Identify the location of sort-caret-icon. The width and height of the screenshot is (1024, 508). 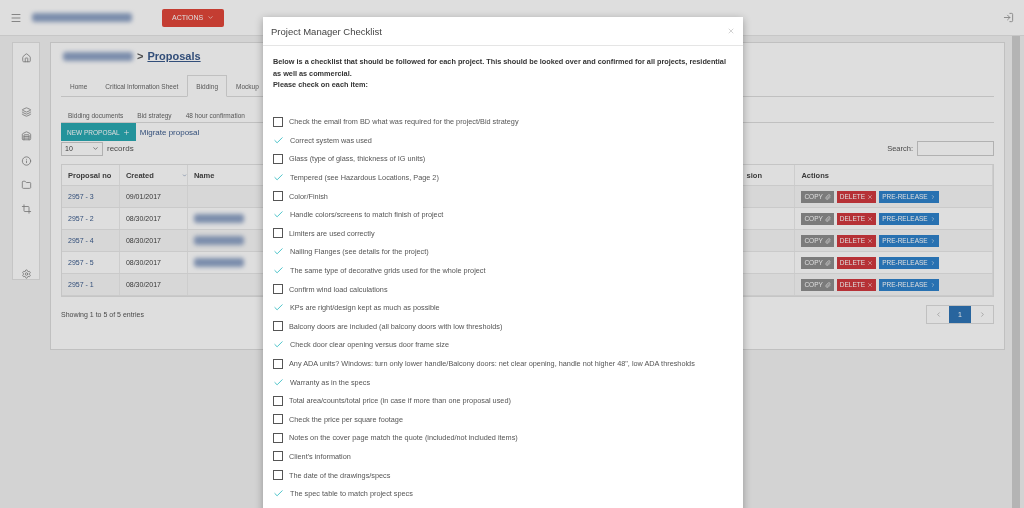
(184, 175).